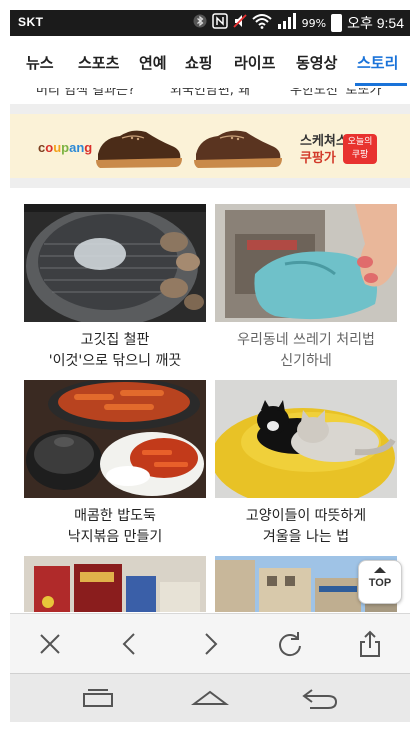  Describe the element at coordinates (318, 158) in the screenshot. I see `ad-price-label: 쿠팡가` at that location.